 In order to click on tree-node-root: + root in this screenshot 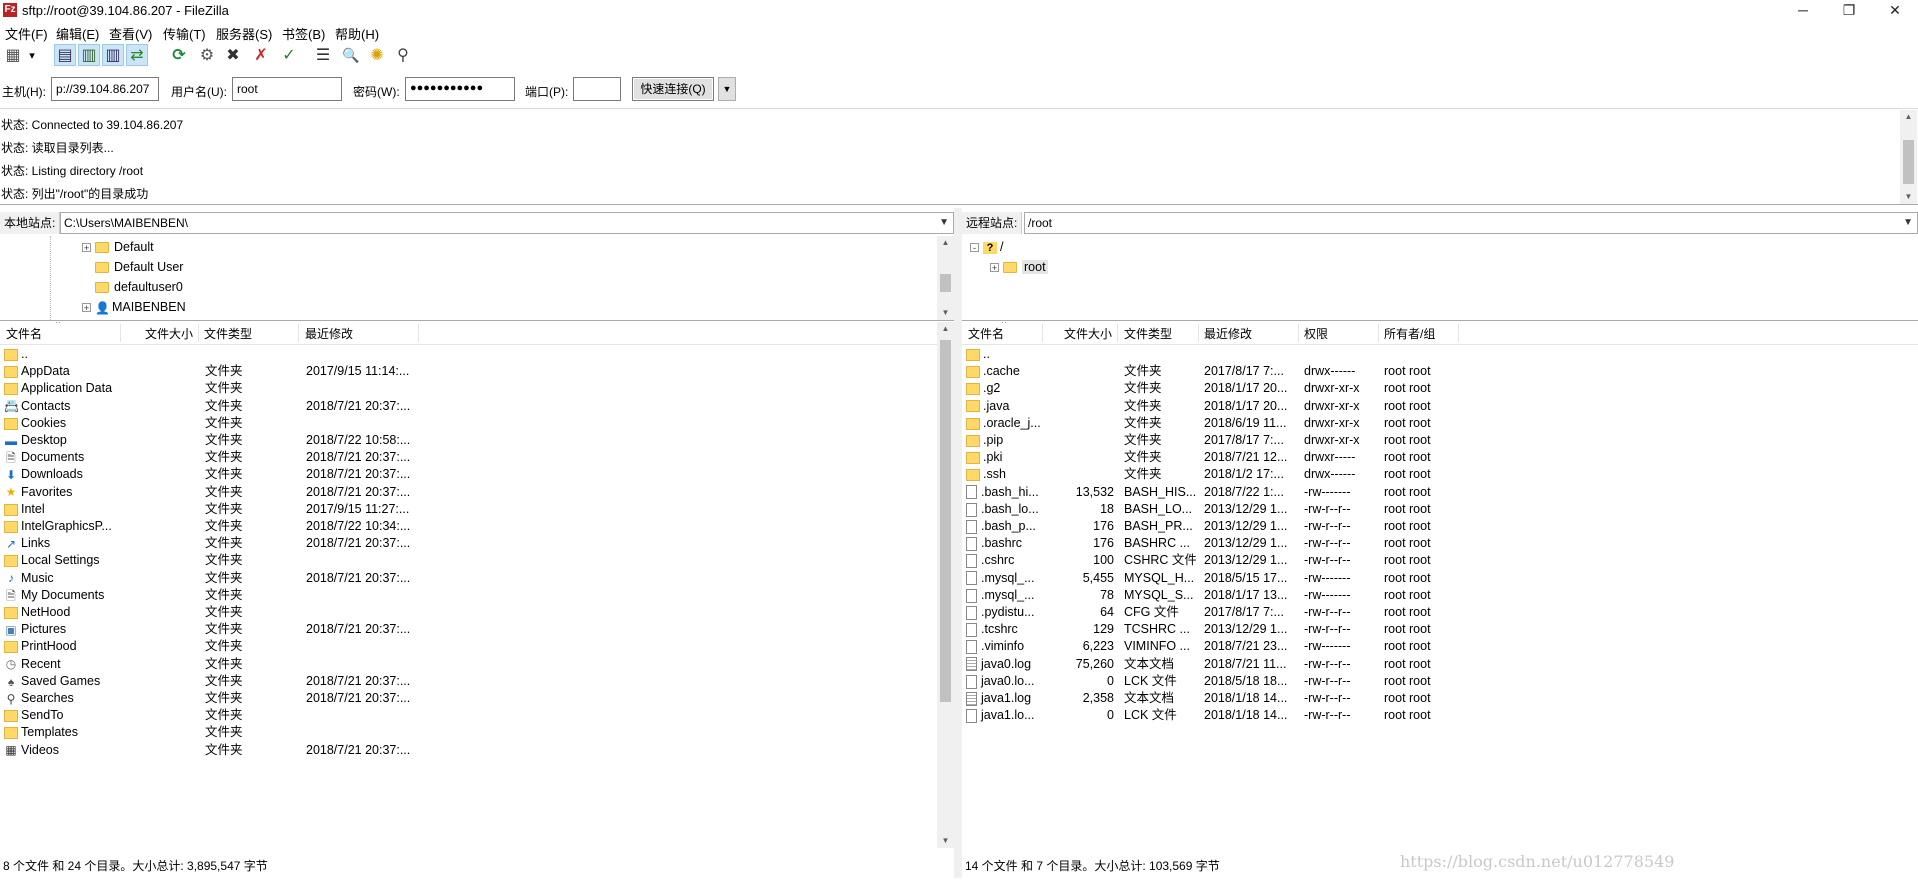, I will do `click(1019, 267)`.